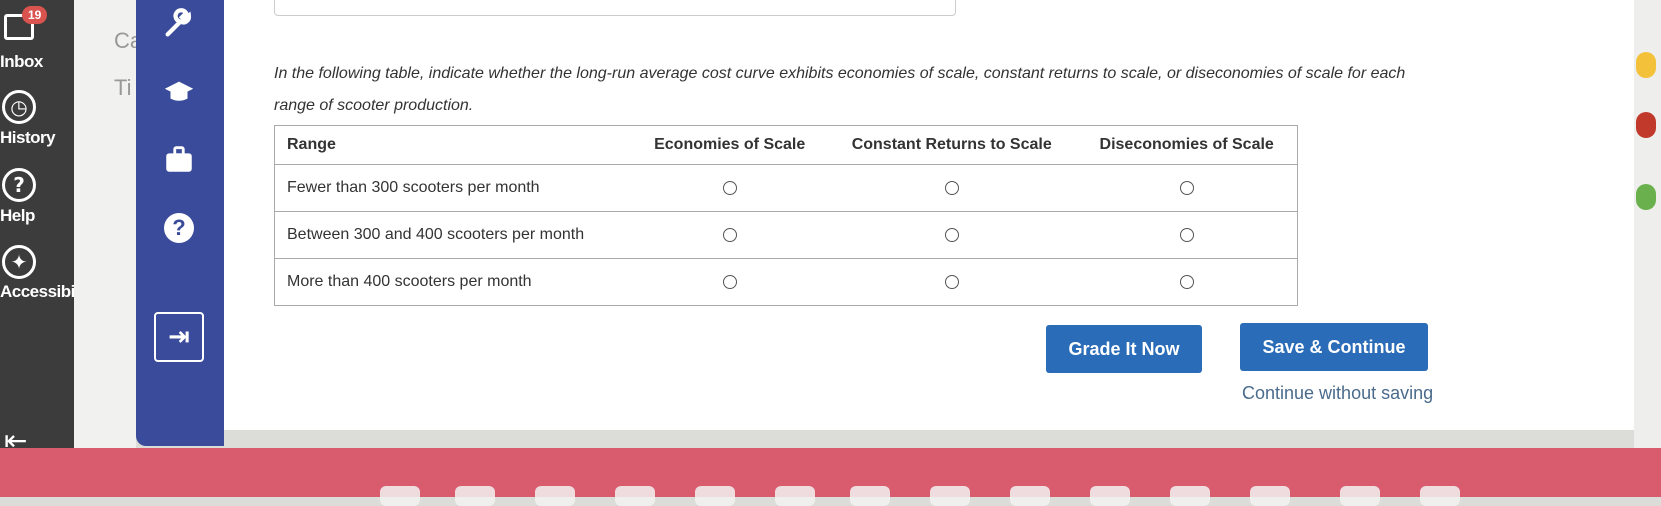 The width and height of the screenshot is (1661, 506). What do you see at coordinates (179, 228) in the screenshot?
I see `help-icon: ?` at bounding box center [179, 228].